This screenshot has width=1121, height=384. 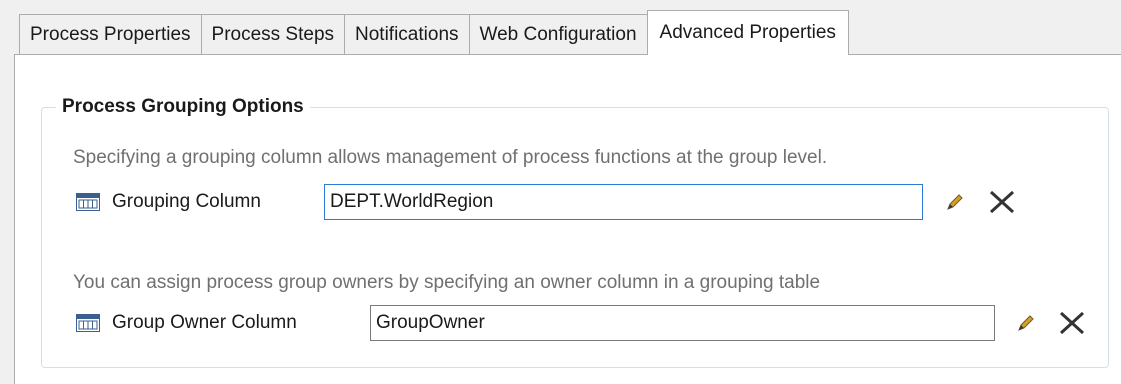 What do you see at coordinates (272, 34) in the screenshot?
I see `tab-process-steps: Process Steps` at bounding box center [272, 34].